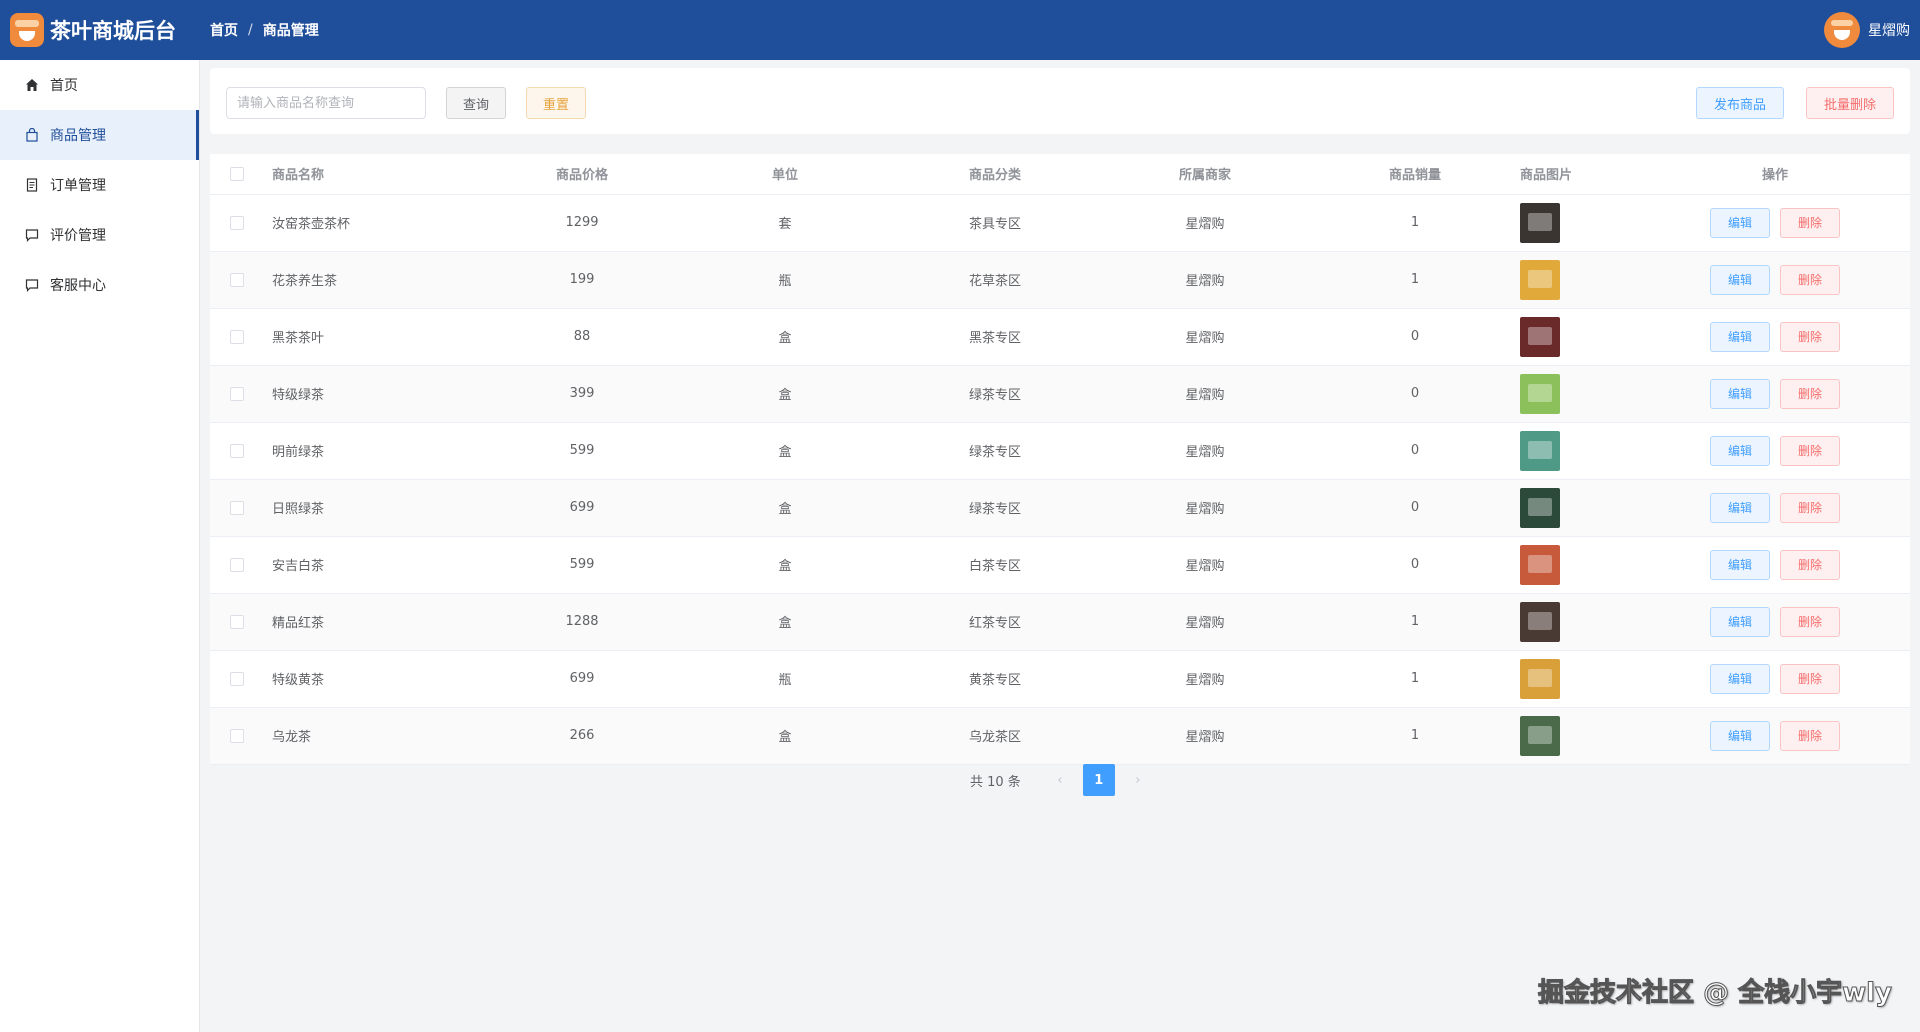 Image resolution: width=1920 pixels, height=1032 pixels. What do you see at coordinates (1415, 223) in the screenshot?
I see `product-sales: 1` at bounding box center [1415, 223].